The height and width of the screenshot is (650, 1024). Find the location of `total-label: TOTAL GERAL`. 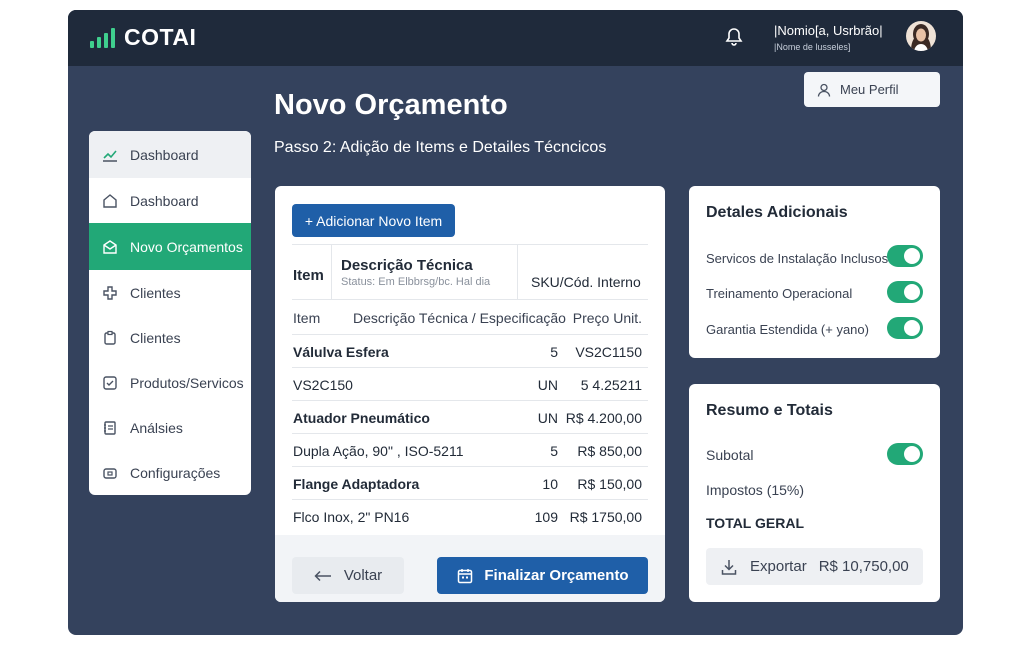

total-label: TOTAL GERAL is located at coordinates (755, 523).